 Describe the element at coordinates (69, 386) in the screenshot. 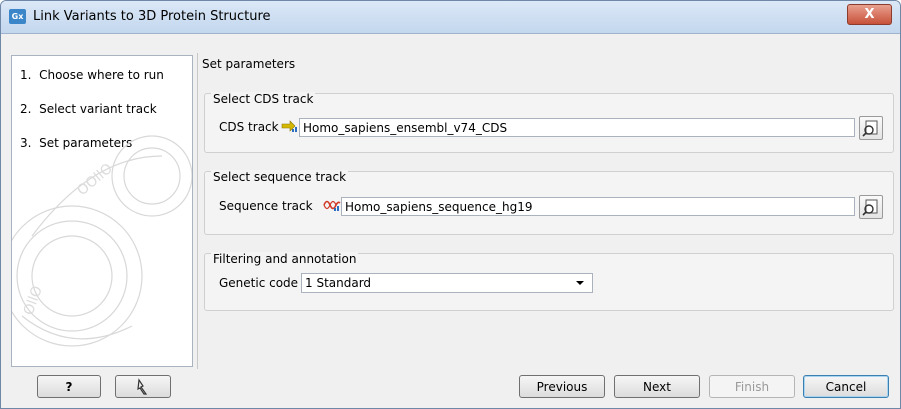

I see `help-button: ?` at that location.